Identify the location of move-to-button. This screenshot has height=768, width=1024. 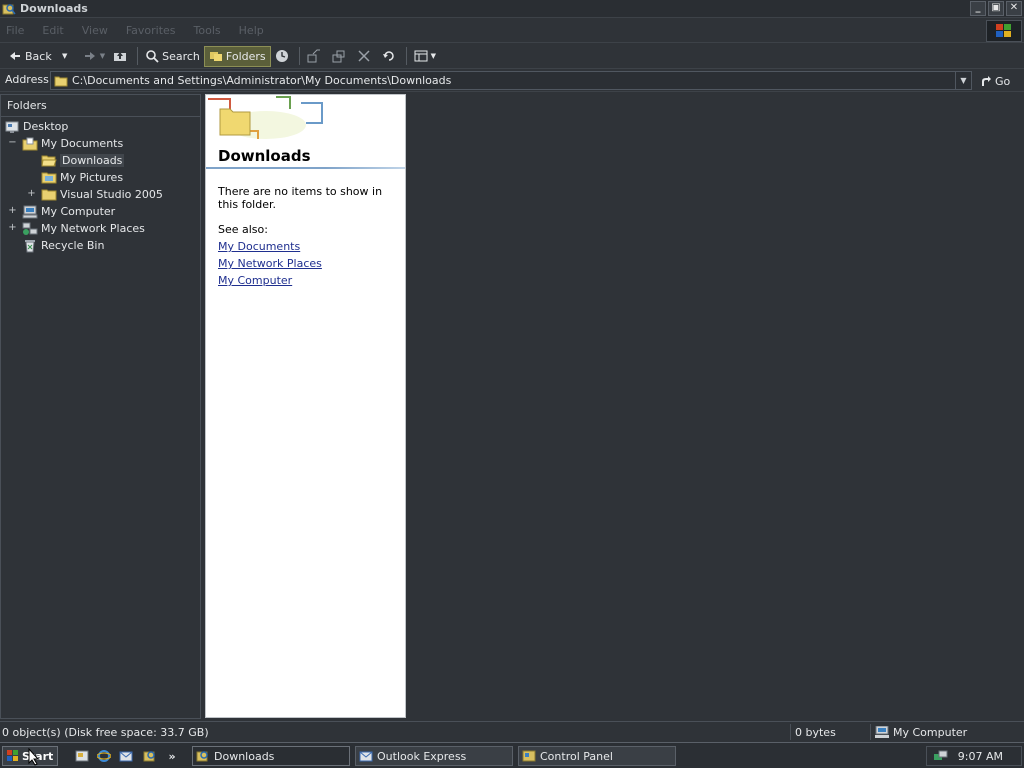
(315, 56).